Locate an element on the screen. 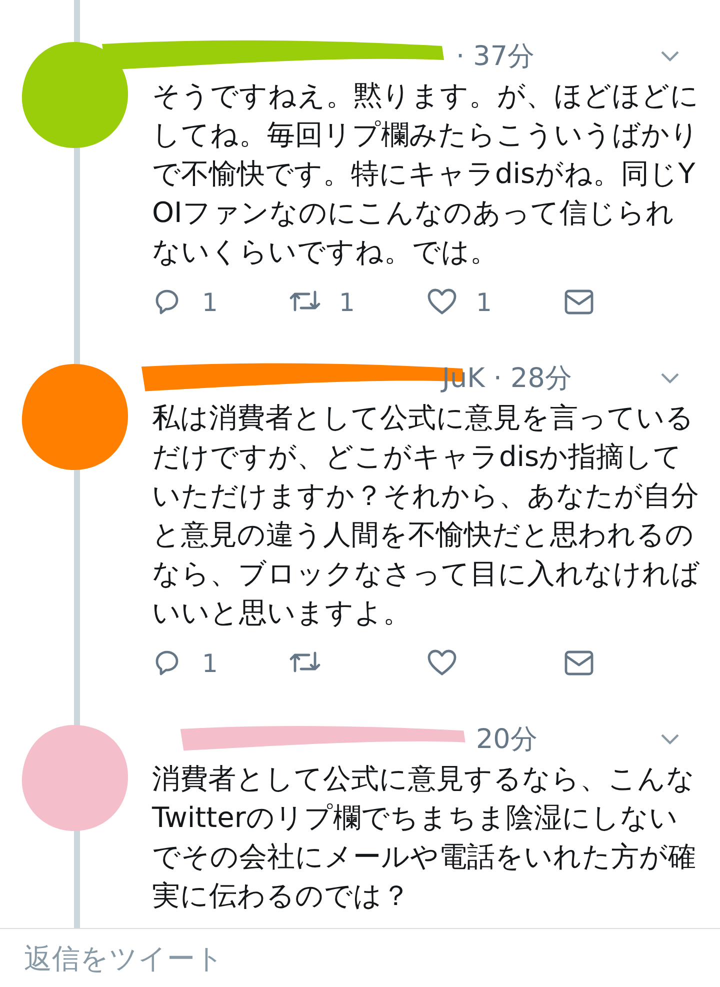 The height and width of the screenshot is (987, 720). timestamp: 20分 is located at coordinates (507, 740).